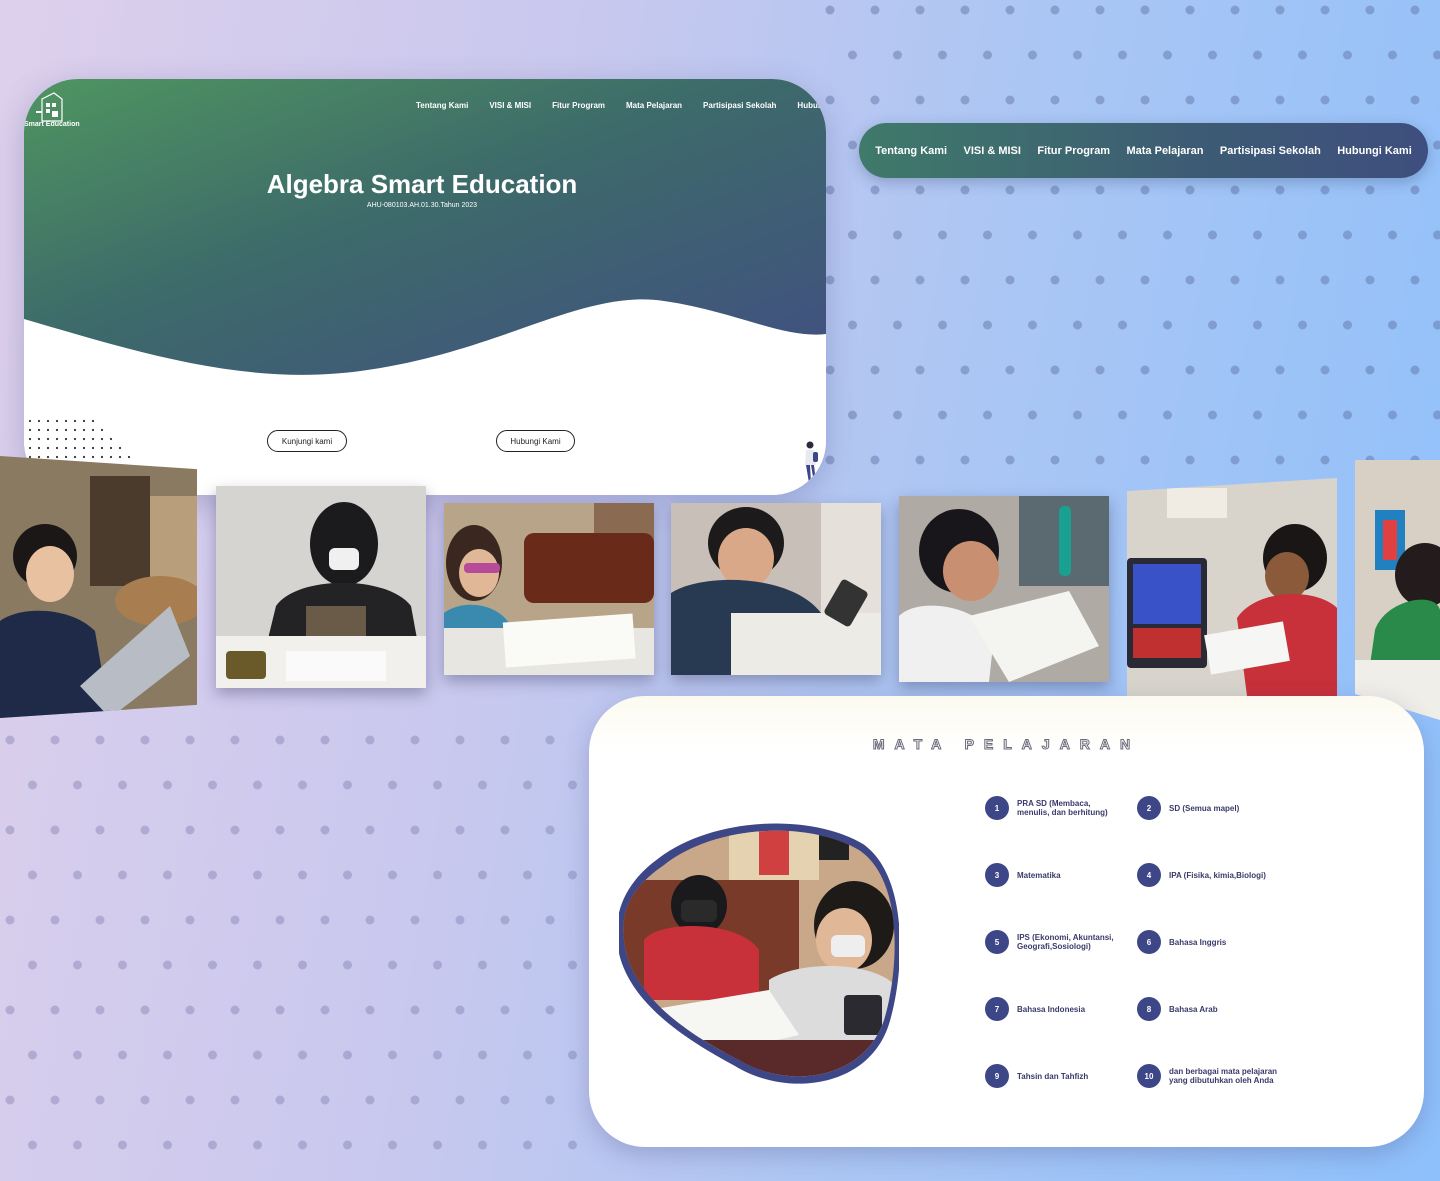 This screenshot has height=1181, width=1440. What do you see at coordinates (1217, 875) in the screenshot?
I see `subject-label: IPA (Fisika, kimia,Biologi)` at bounding box center [1217, 875].